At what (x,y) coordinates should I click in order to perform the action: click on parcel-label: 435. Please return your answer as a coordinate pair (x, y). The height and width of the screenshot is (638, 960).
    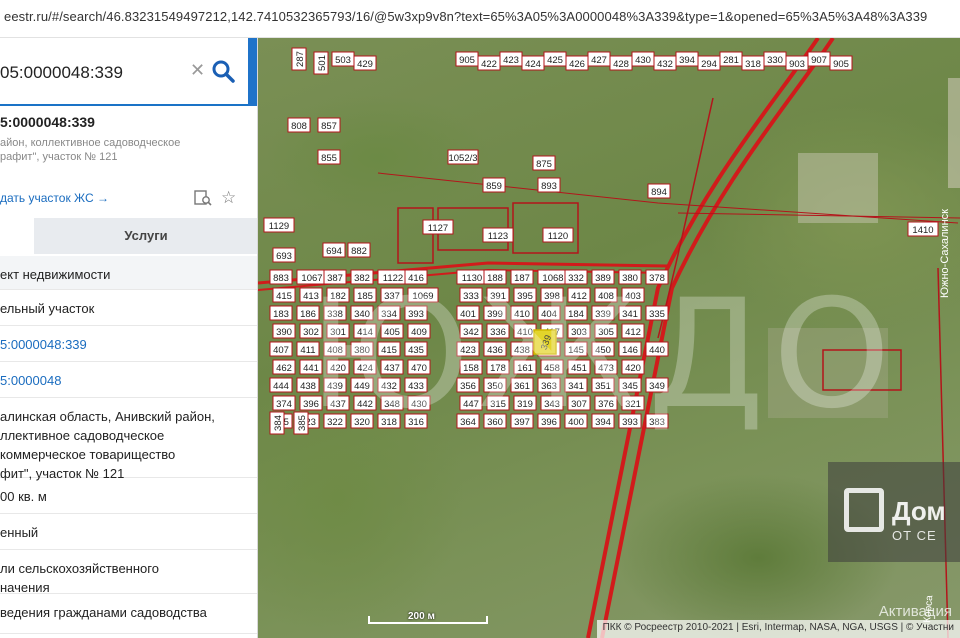
    Looking at the image, I should click on (416, 349).